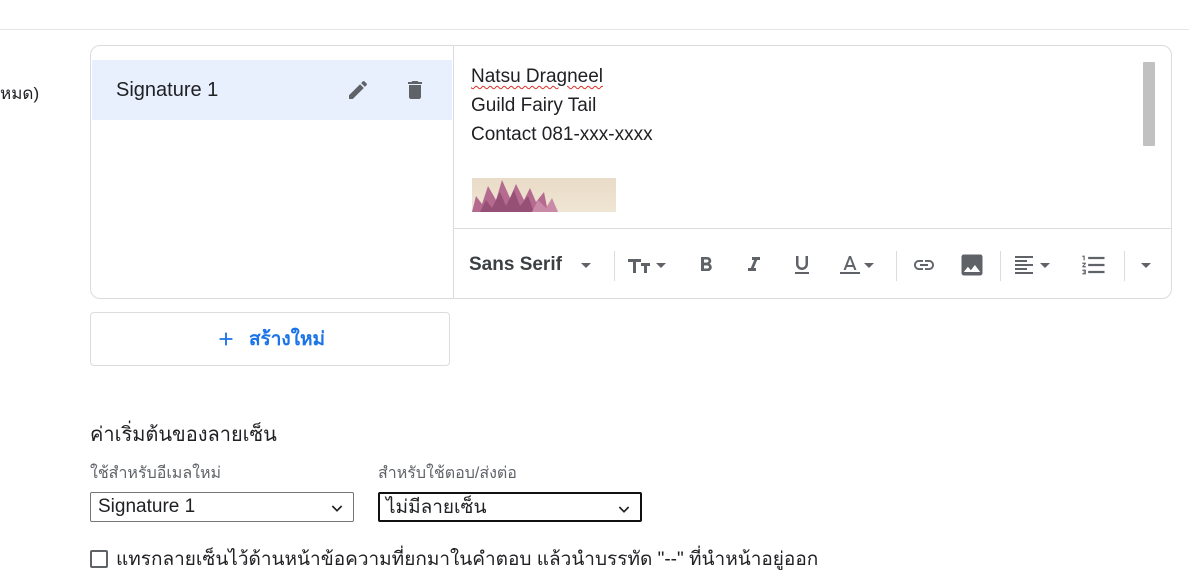 The height and width of the screenshot is (588, 1189). I want to click on editor-line-name-text: Natsu Dragneel, so click(537, 76).